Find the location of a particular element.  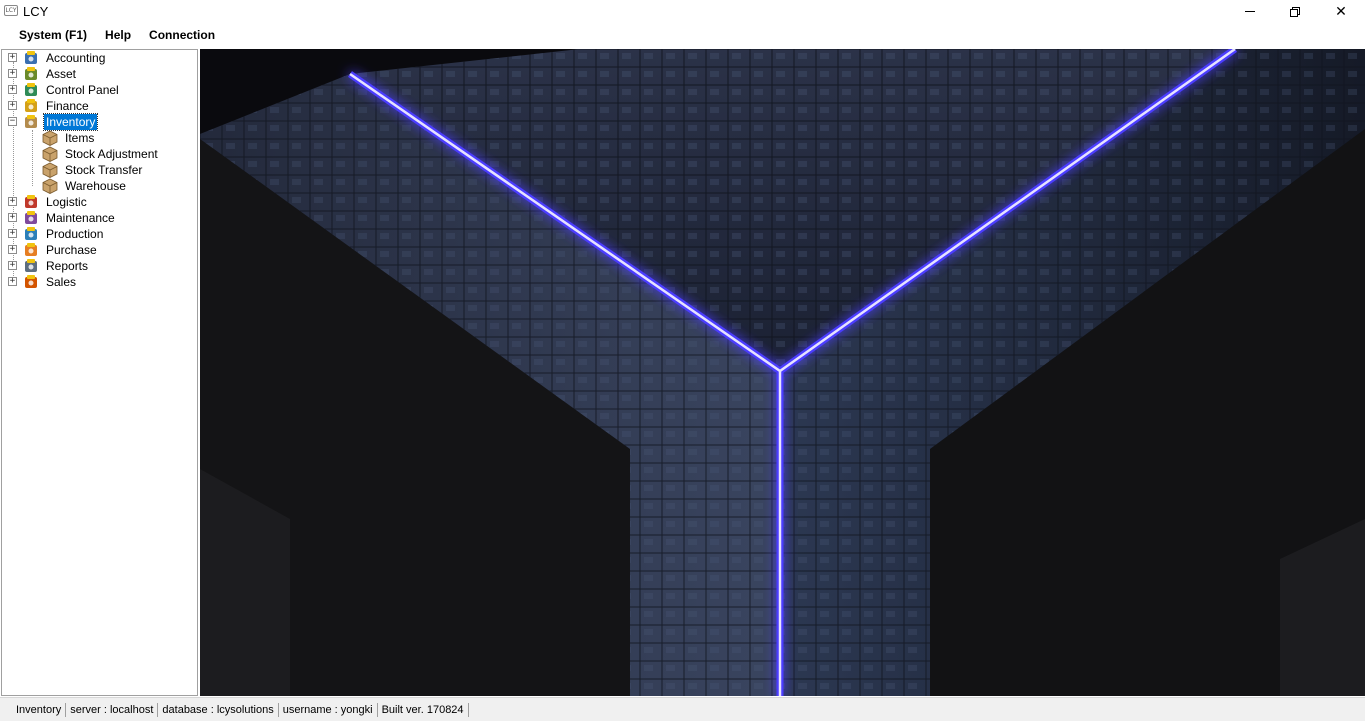

menu-system: System (F1) is located at coordinates (53, 35).